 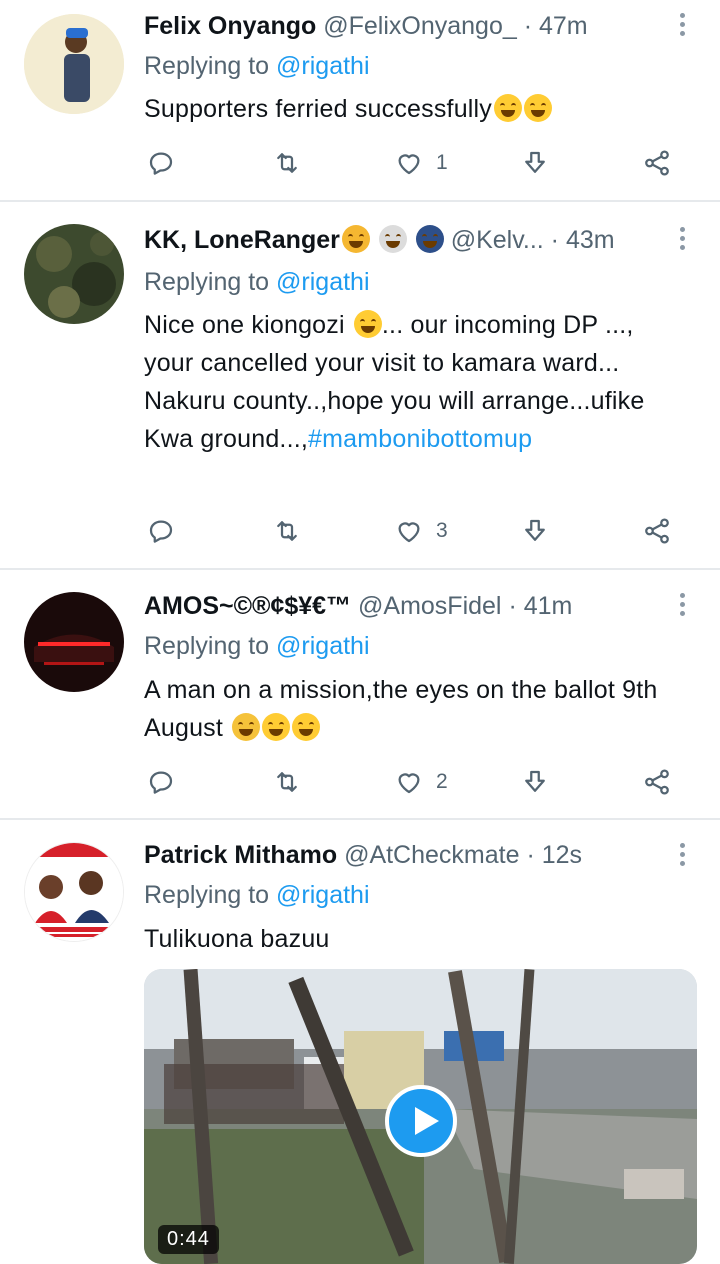 What do you see at coordinates (421, 1121) in the screenshot?
I see `play-icon` at bounding box center [421, 1121].